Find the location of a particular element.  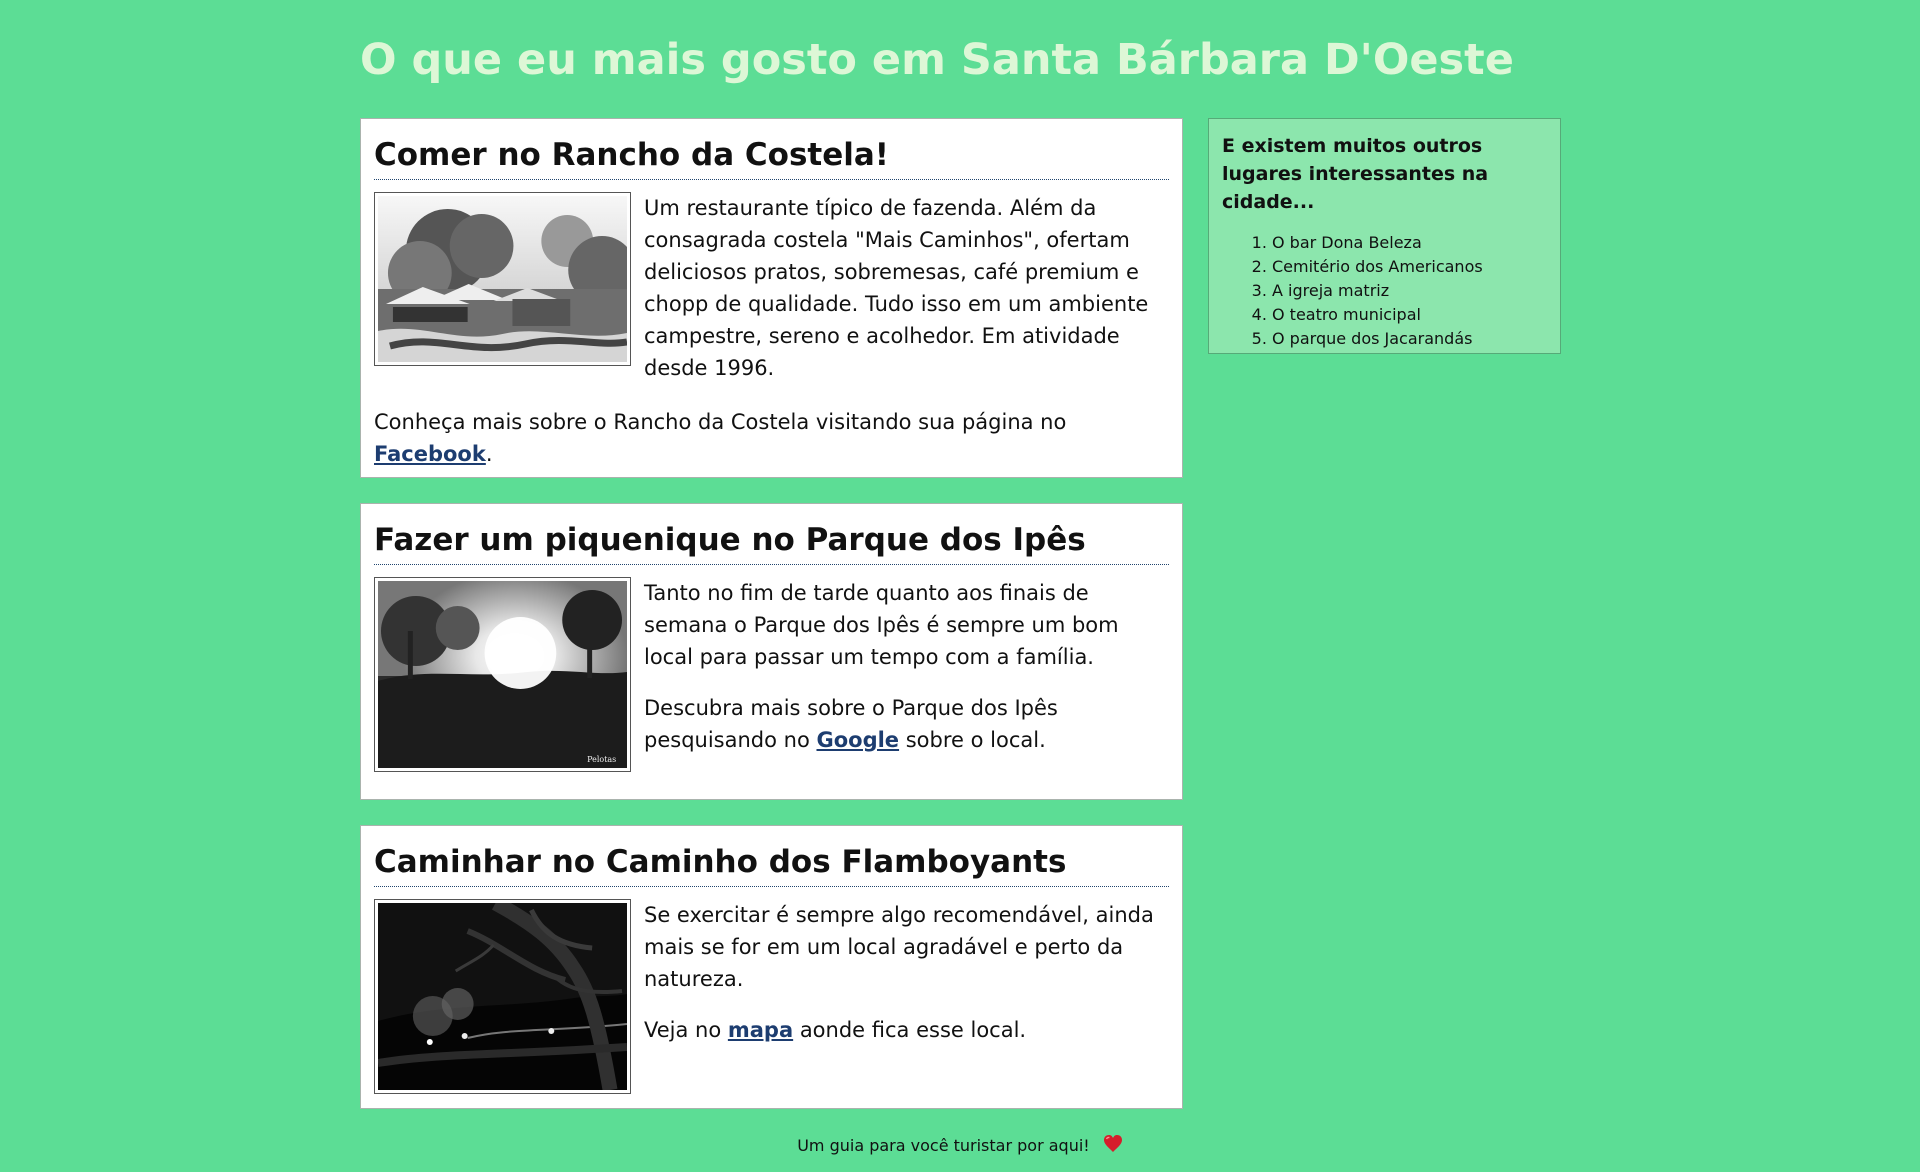

park-photo: Pelotas is located at coordinates (502, 674).